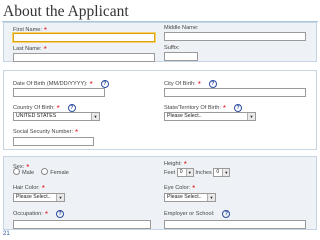 This screenshot has width=320, height=240. What do you see at coordinates (181, 56) in the screenshot?
I see `suffix-input` at bounding box center [181, 56].